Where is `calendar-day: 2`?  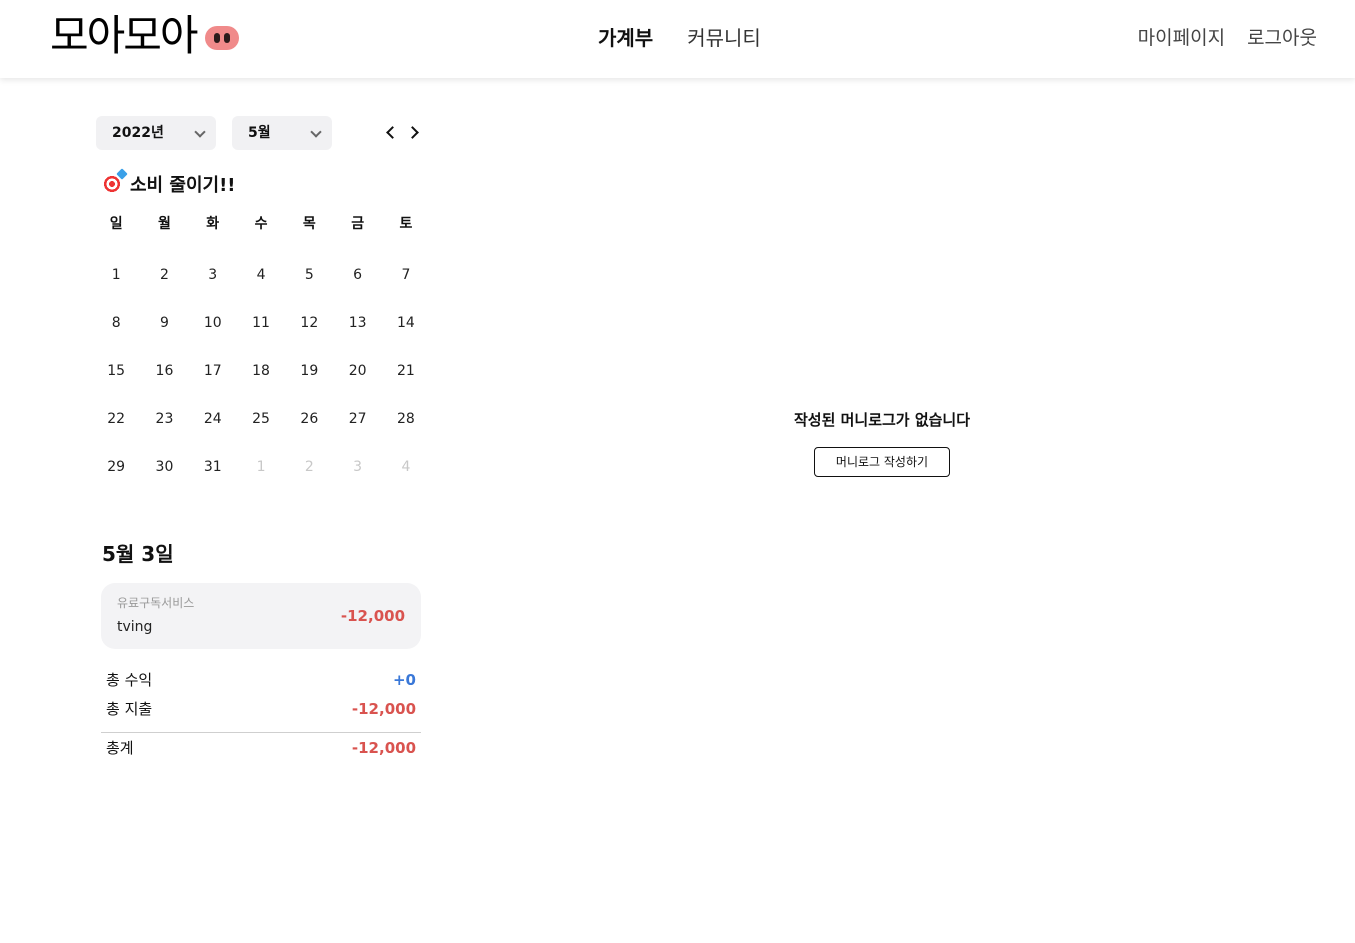 calendar-day: 2 is located at coordinates (164, 275).